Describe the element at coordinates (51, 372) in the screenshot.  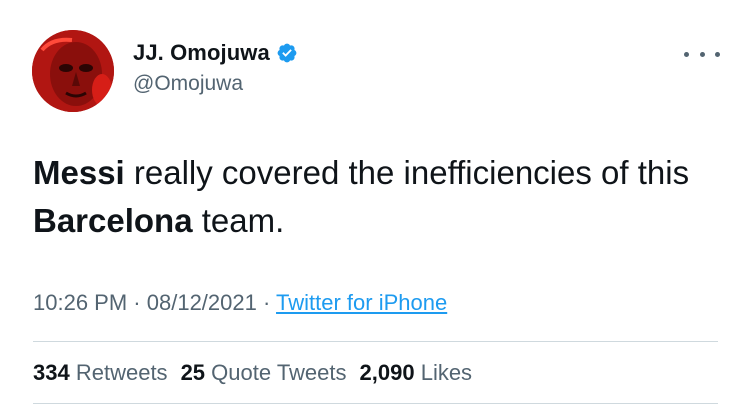
I see `retweets-count: 334` at that location.